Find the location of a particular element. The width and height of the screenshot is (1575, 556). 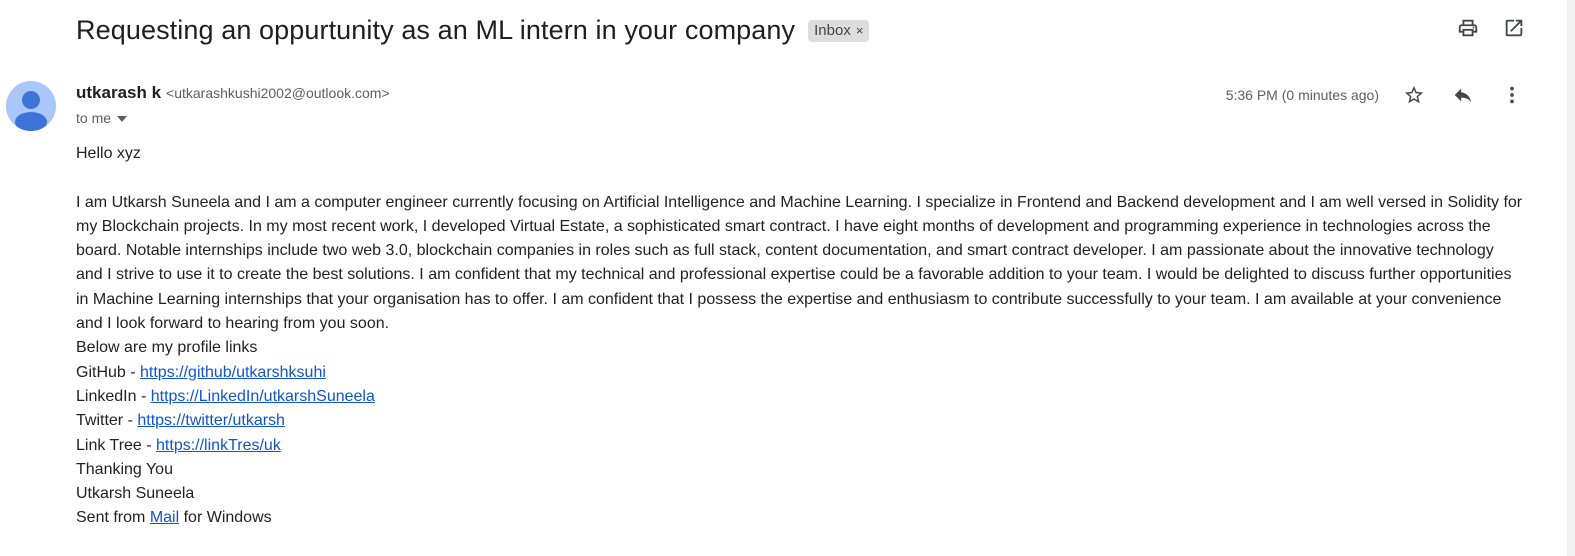

recipient-details-toggle: to me is located at coordinates (102, 118).